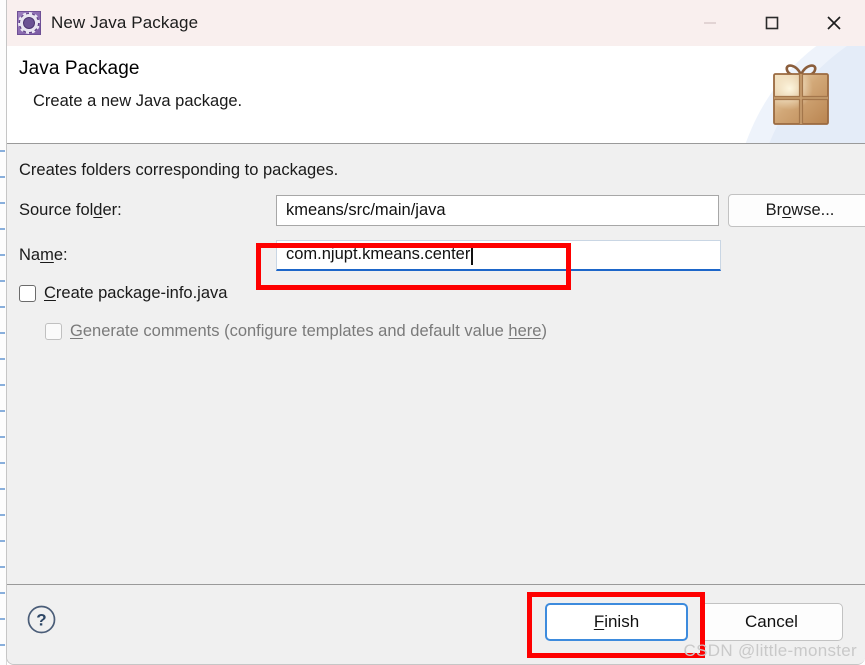 Image resolution: width=865 pixels, height=665 pixels. I want to click on package-name-input: com.njupt.kmeans.center, so click(498, 255).